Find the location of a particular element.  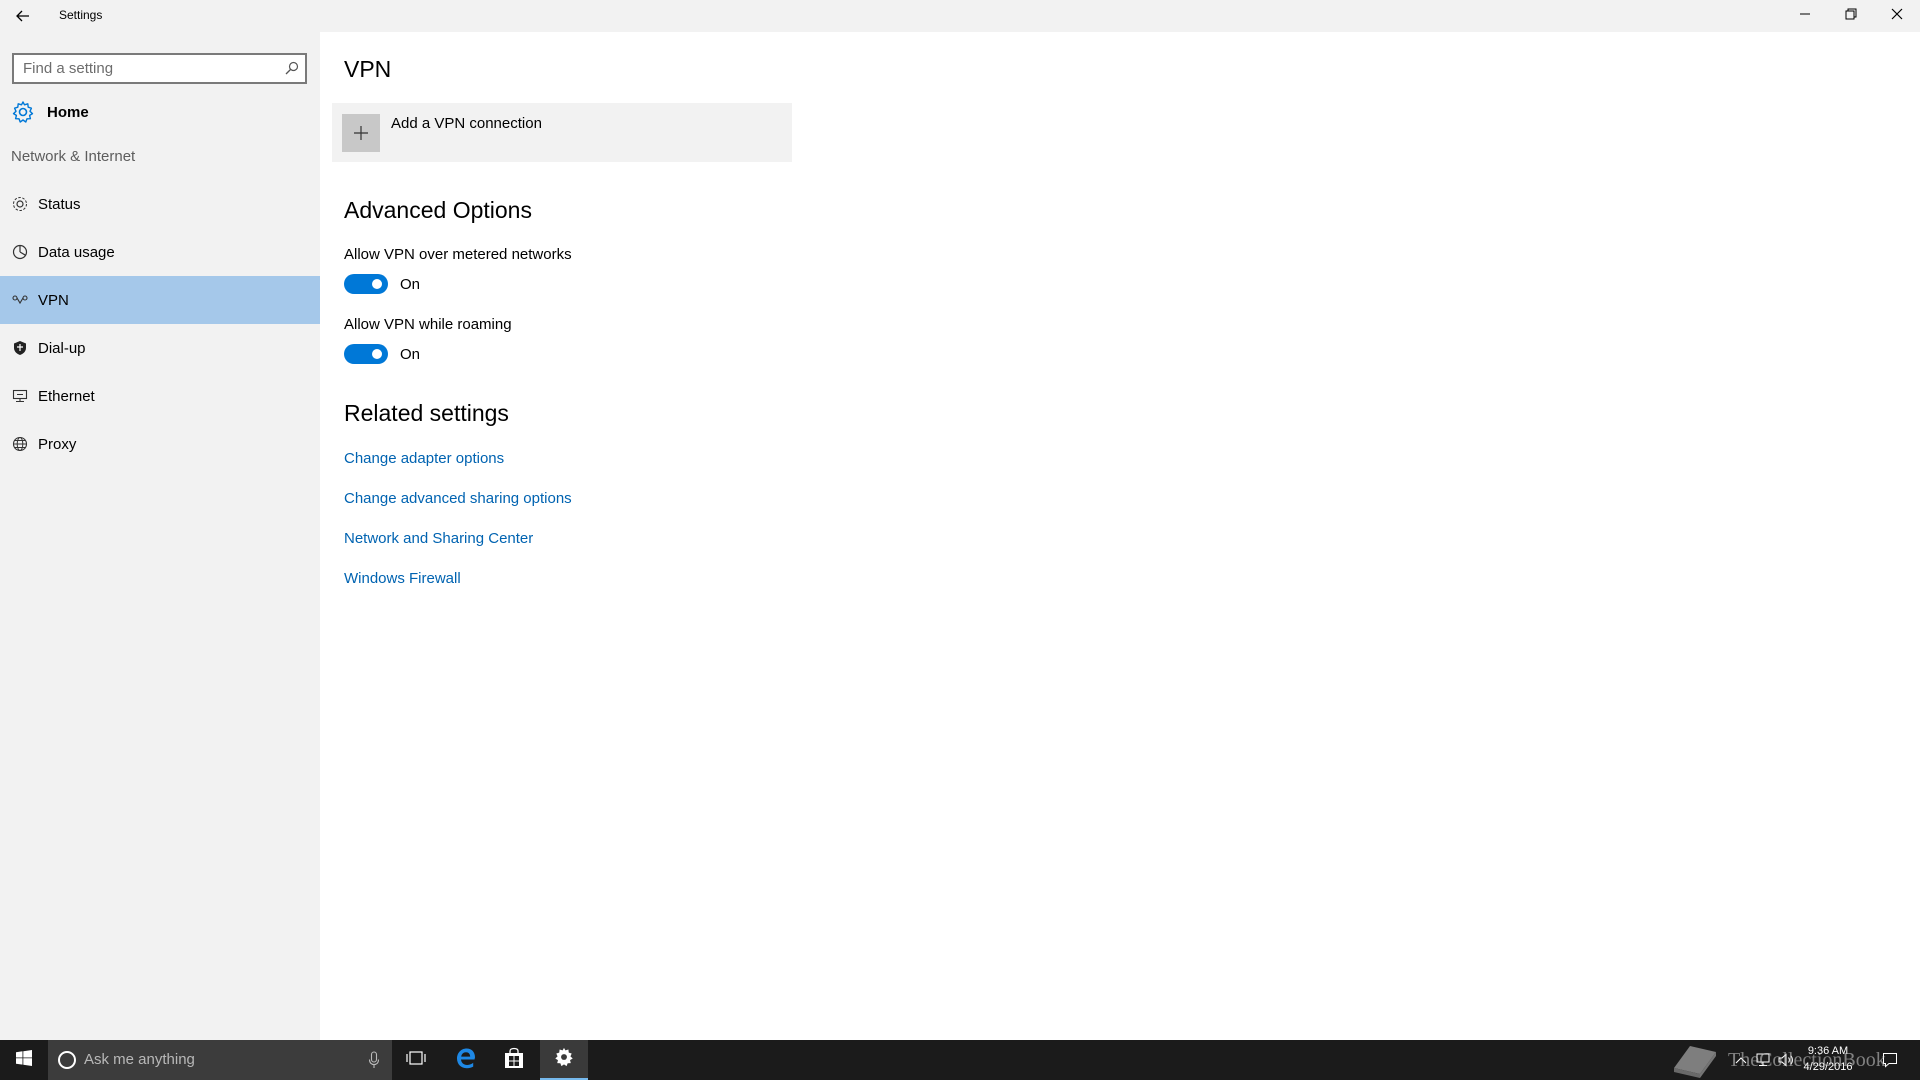

sidebar-item-label: Ethernet is located at coordinates (66, 396).